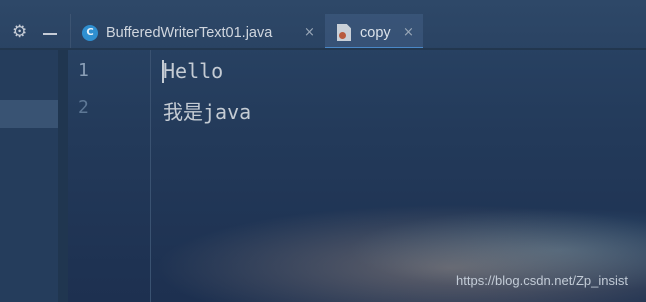 Image resolution: width=646 pixels, height=302 pixels. Describe the element at coordinates (63, 176) in the screenshot. I see `panel-edge` at that location.